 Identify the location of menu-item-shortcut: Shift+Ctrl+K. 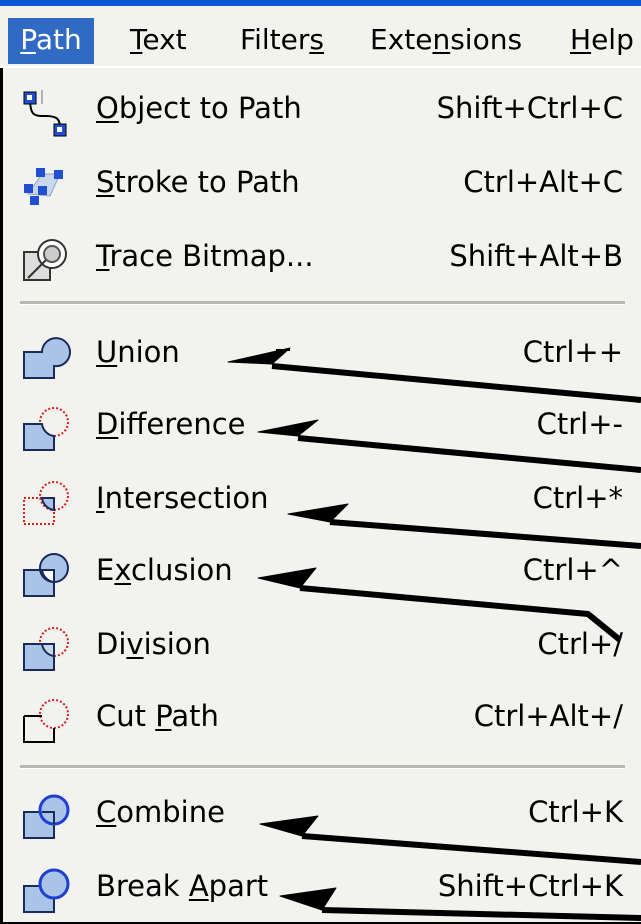
(530, 886).